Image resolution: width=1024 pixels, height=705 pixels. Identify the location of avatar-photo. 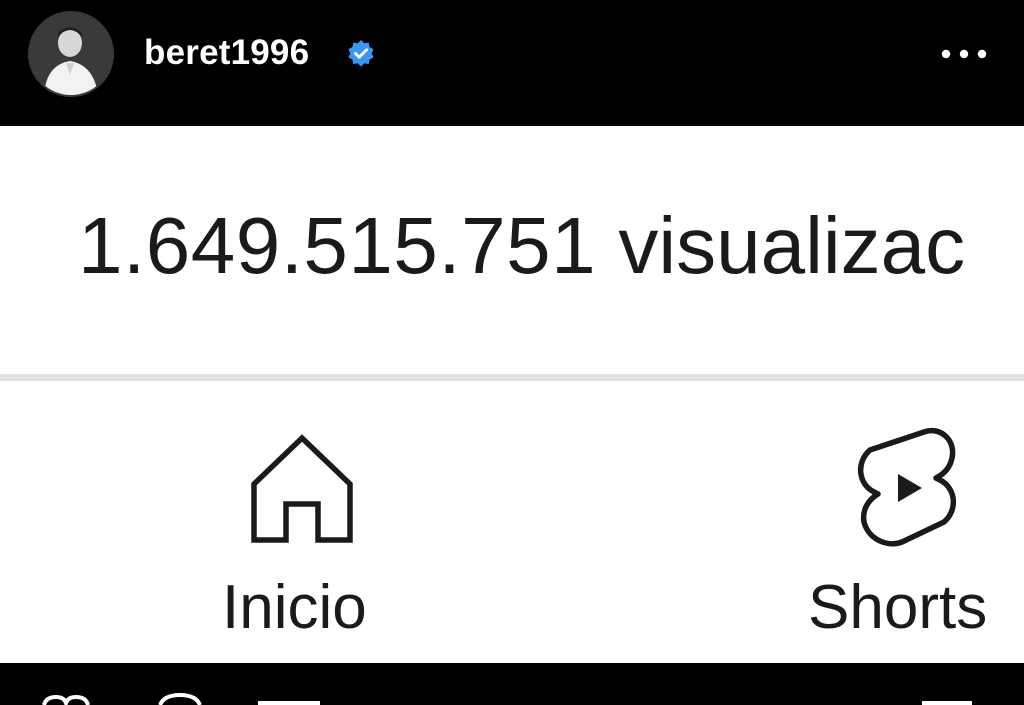
(71, 54).